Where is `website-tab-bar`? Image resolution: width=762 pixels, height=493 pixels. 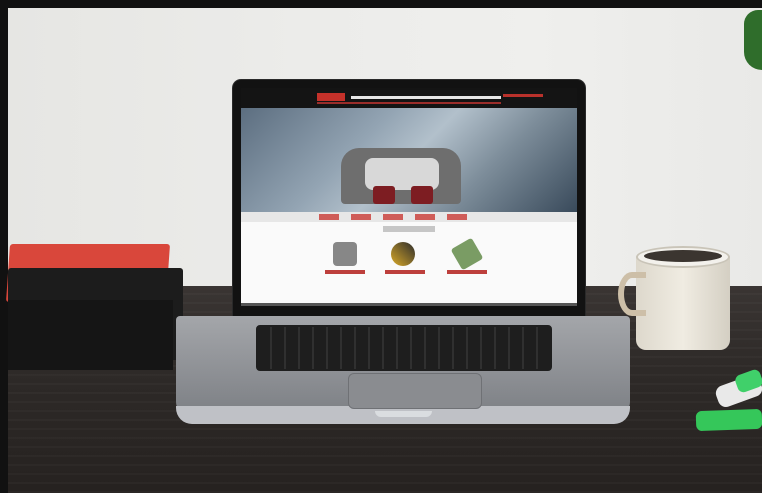 website-tab-bar is located at coordinates (409, 217).